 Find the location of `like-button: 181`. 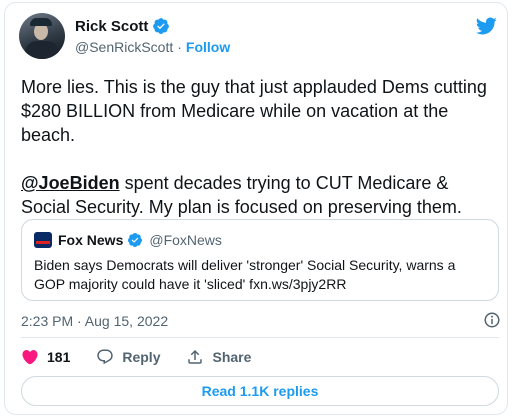

like-button: 181 is located at coordinates (45, 357).